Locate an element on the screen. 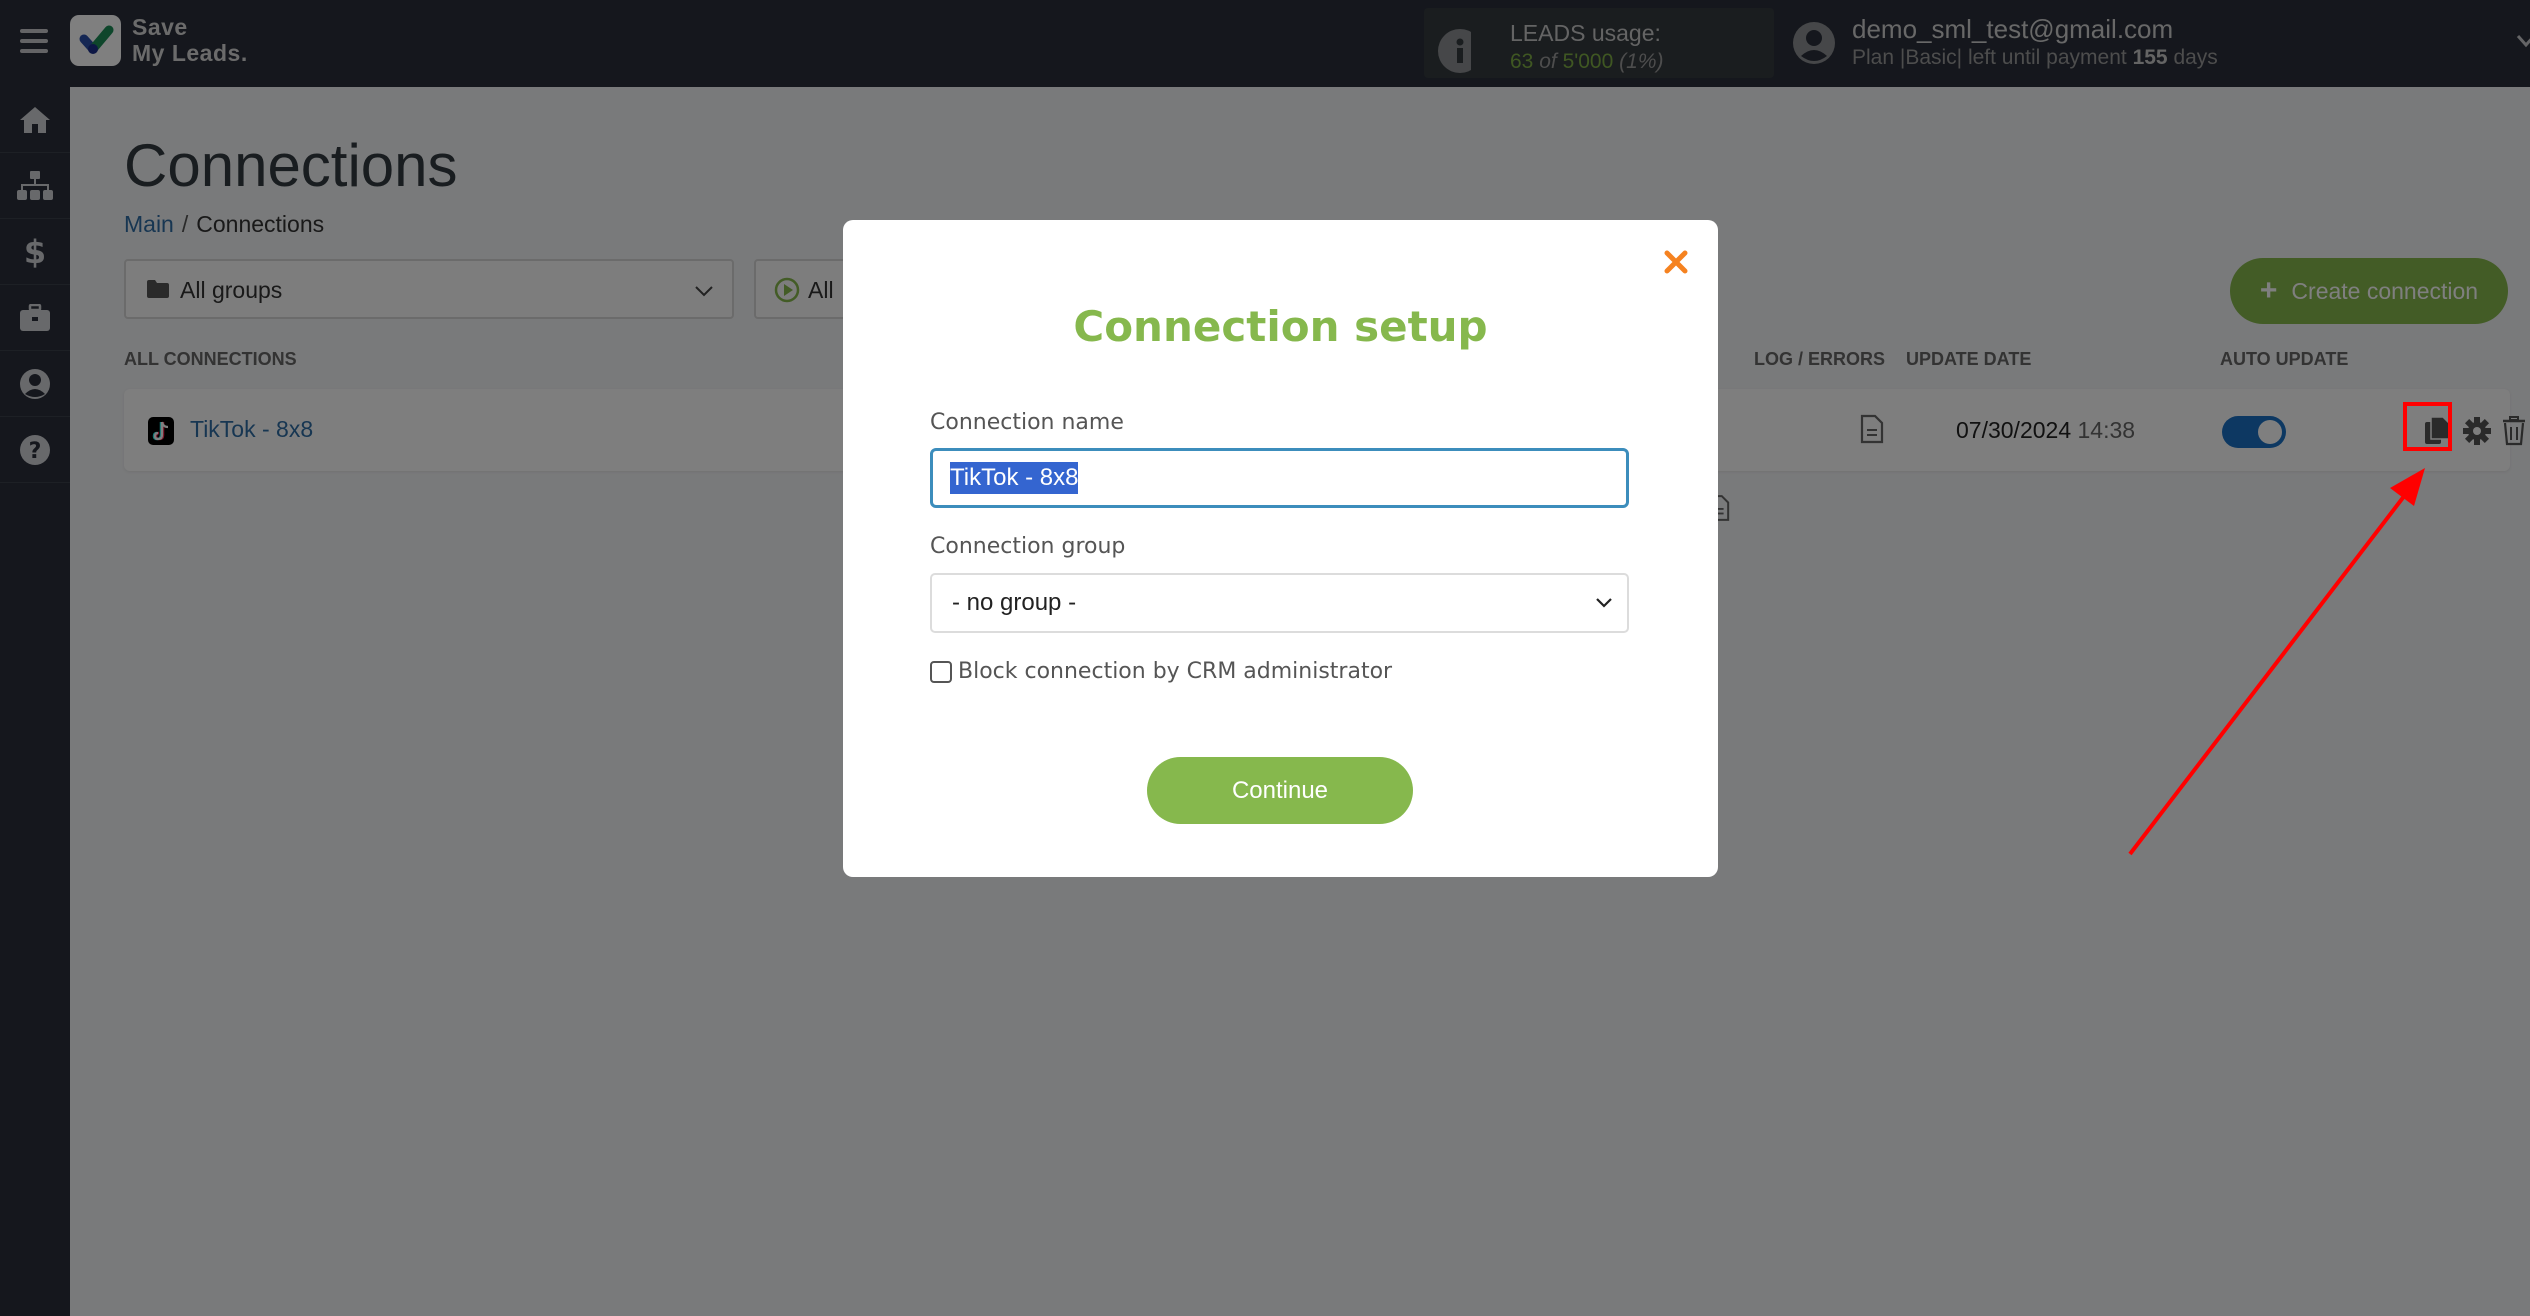 The image size is (2530, 1316). connection-name-value: TikTok - 8x8 is located at coordinates (1014, 478).